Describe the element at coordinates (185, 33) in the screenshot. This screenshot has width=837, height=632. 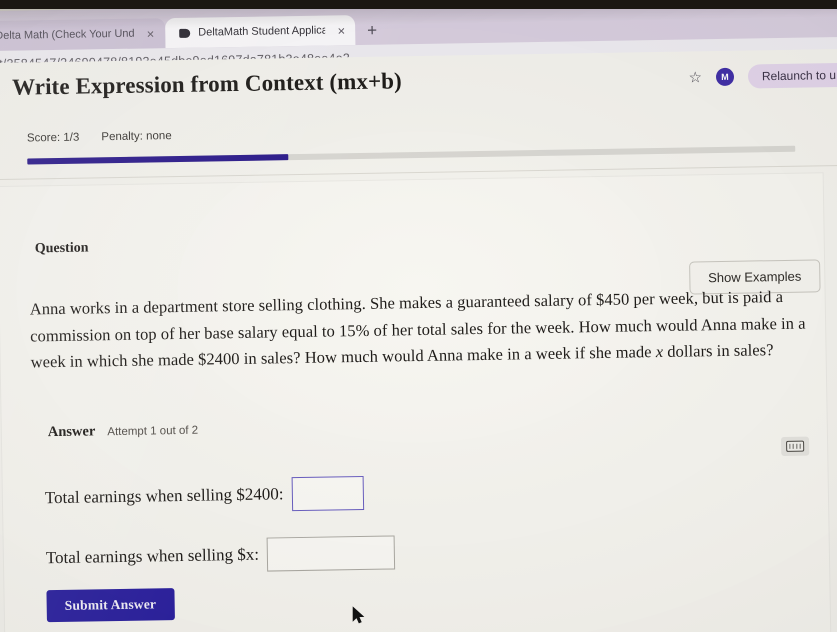
I see `deltamath-favicon` at that location.